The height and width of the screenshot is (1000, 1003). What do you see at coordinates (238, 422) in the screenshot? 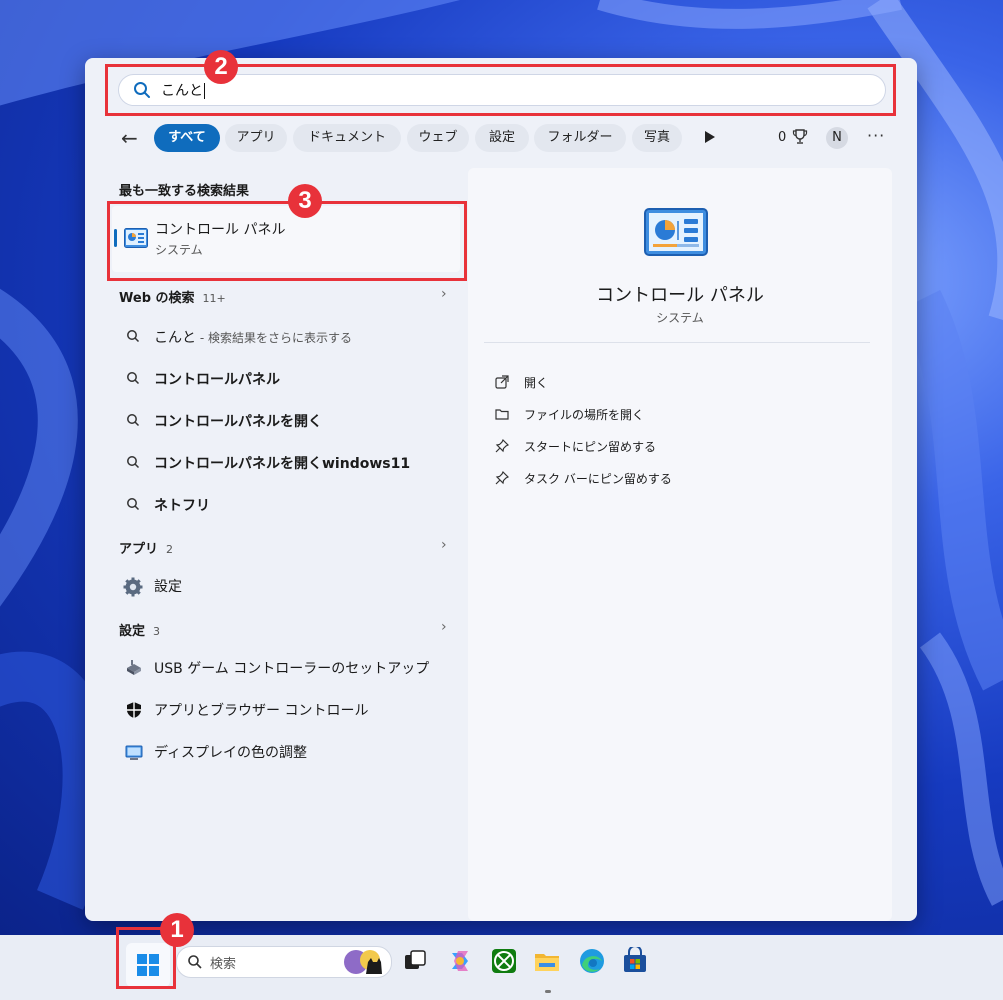
I see `web-result-query: コントロールパネルを開く` at bounding box center [238, 422].